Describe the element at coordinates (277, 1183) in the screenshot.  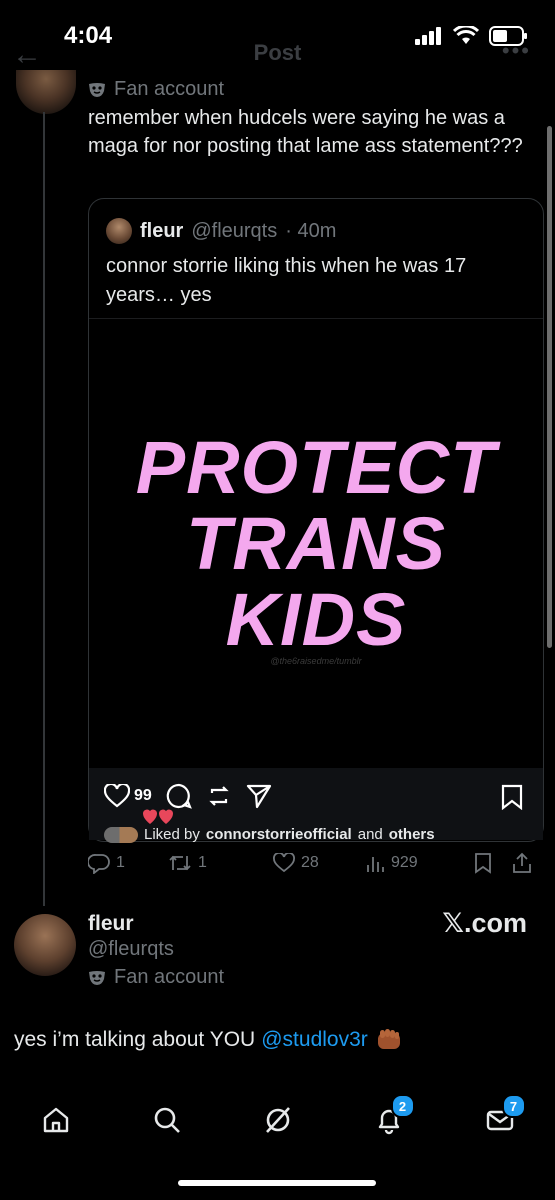
I see `home-indicator` at that location.